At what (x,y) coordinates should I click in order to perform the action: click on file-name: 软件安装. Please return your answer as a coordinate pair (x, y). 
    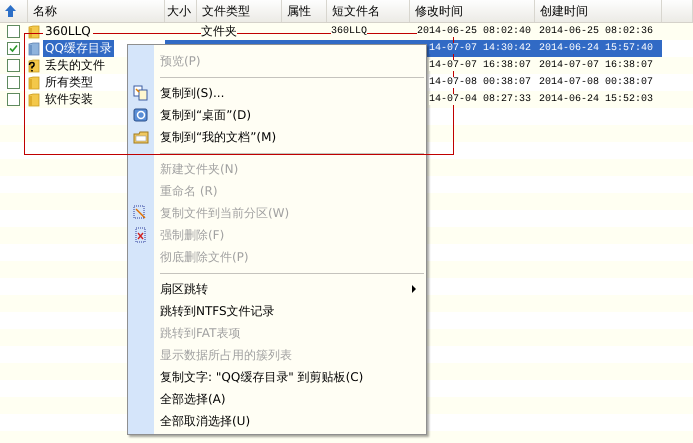
    Looking at the image, I should click on (69, 99).